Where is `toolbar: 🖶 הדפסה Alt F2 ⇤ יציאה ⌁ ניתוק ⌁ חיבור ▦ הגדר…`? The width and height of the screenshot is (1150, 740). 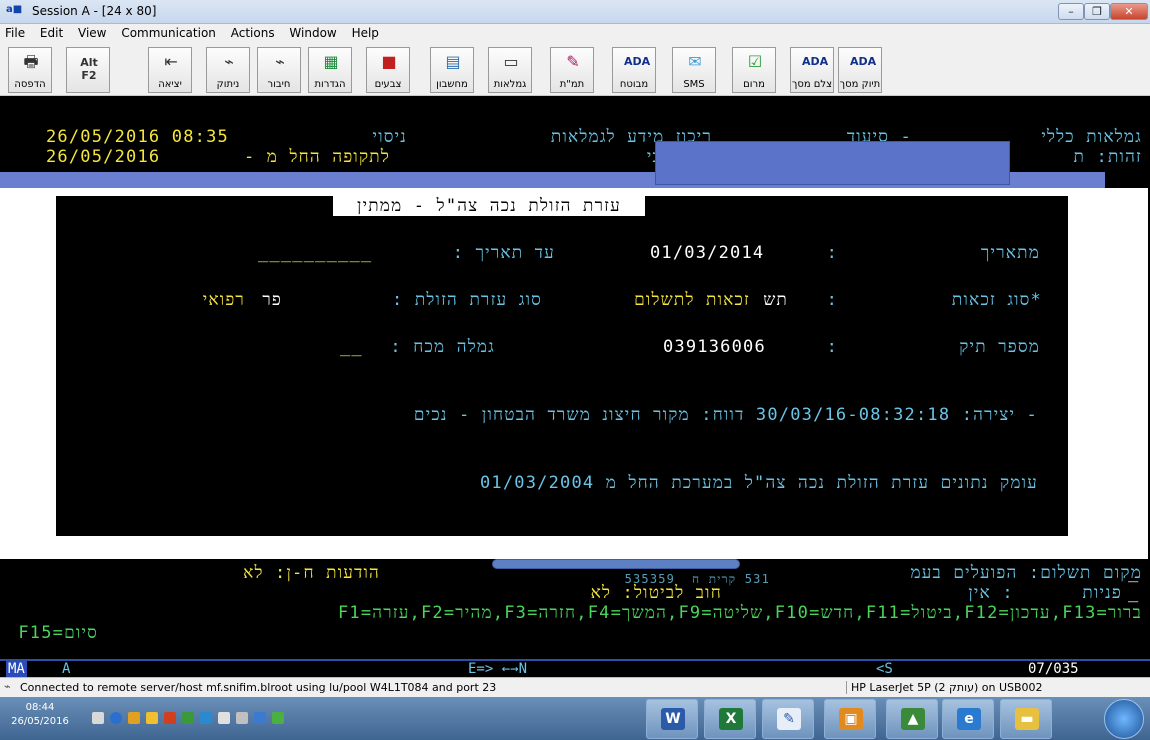 toolbar: 🖶 הדפסה Alt F2 ⇤ יציאה ⌁ ניתוק ⌁ חיבור ▦ הגדר… is located at coordinates (575, 70).